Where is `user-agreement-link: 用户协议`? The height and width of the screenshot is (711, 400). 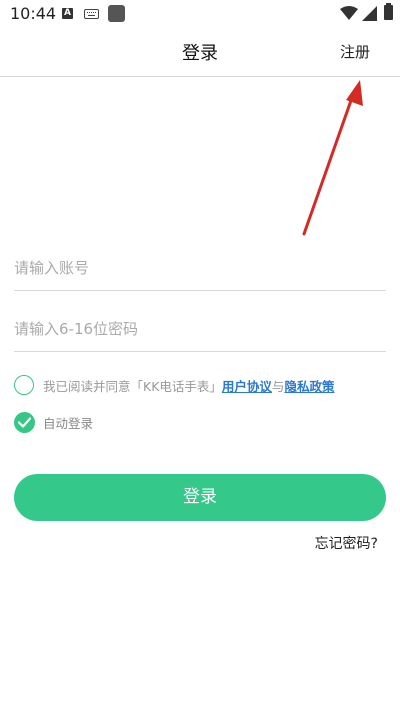 user-agreement-link: 用户协议 is located at coordinates (247, 386).